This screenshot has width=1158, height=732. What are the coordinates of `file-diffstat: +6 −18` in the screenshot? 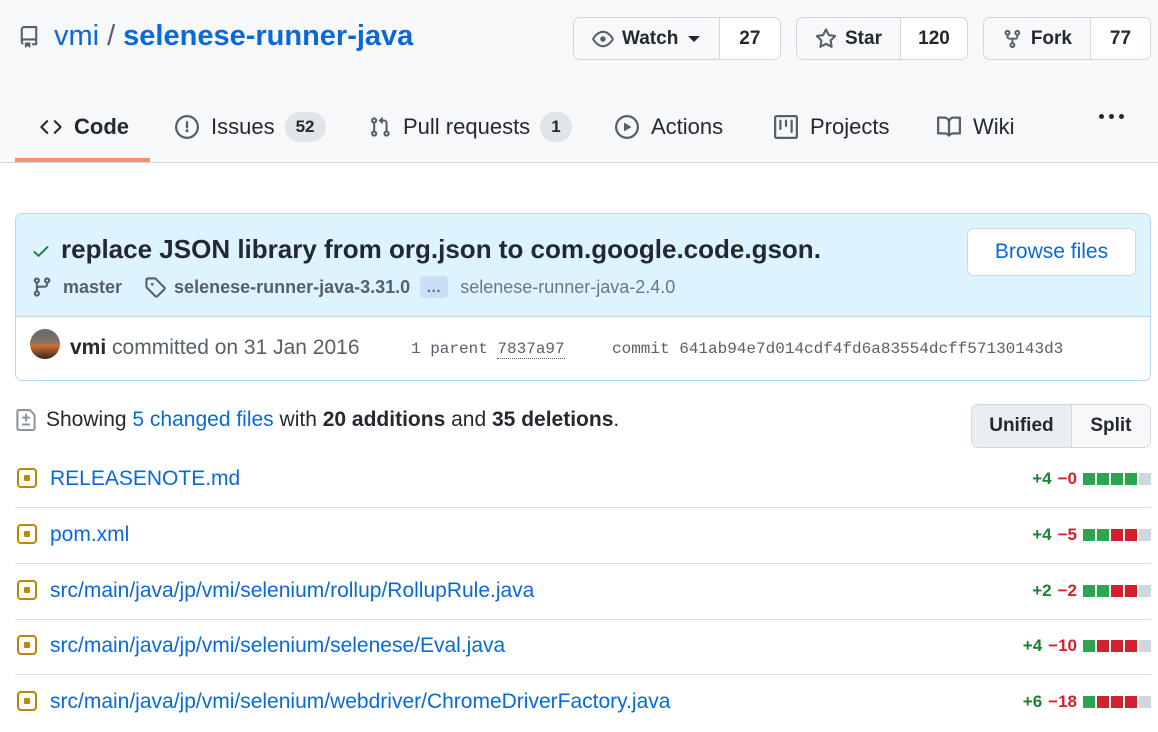 It's located at (1087, 702).